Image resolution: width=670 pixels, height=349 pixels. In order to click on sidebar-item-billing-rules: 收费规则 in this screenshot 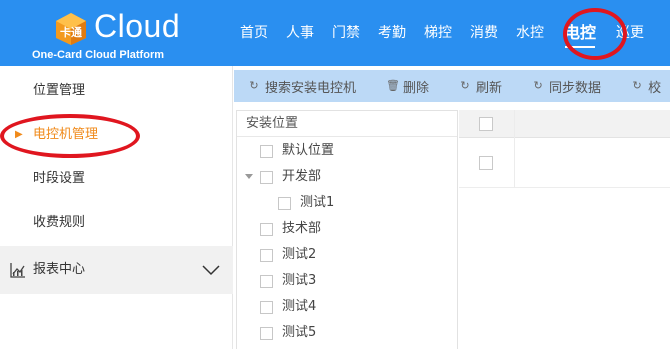, I will do `click(116, 223)`.